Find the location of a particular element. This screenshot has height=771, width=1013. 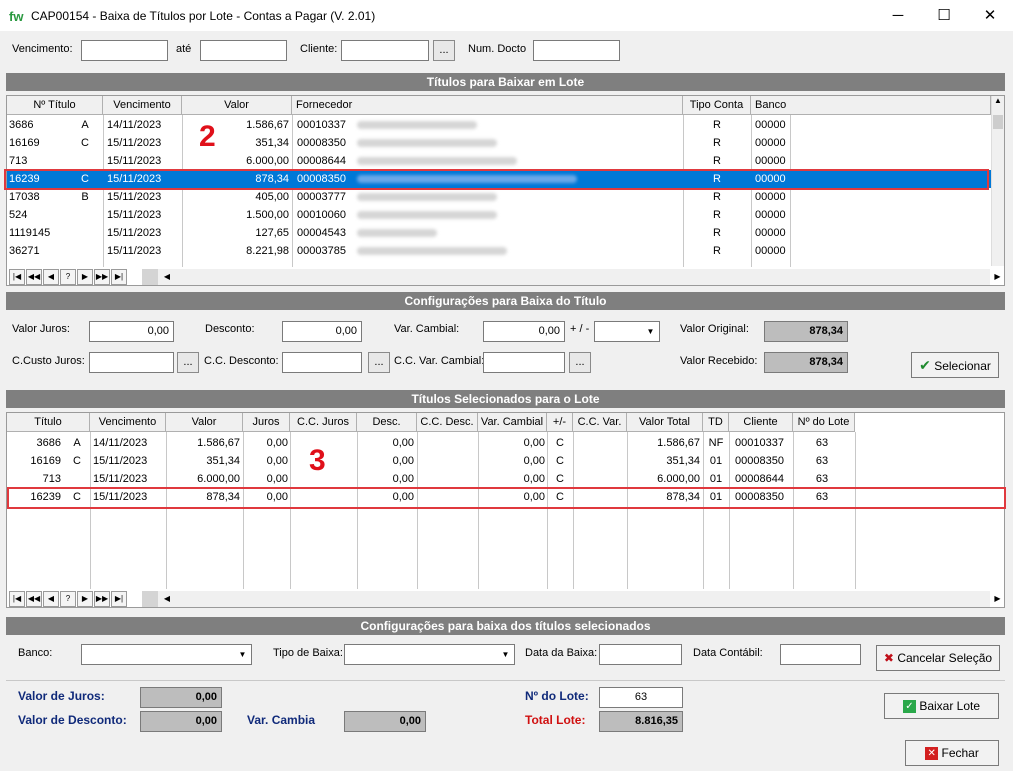

vencimento-de-input is located at coordinates (124, 50).